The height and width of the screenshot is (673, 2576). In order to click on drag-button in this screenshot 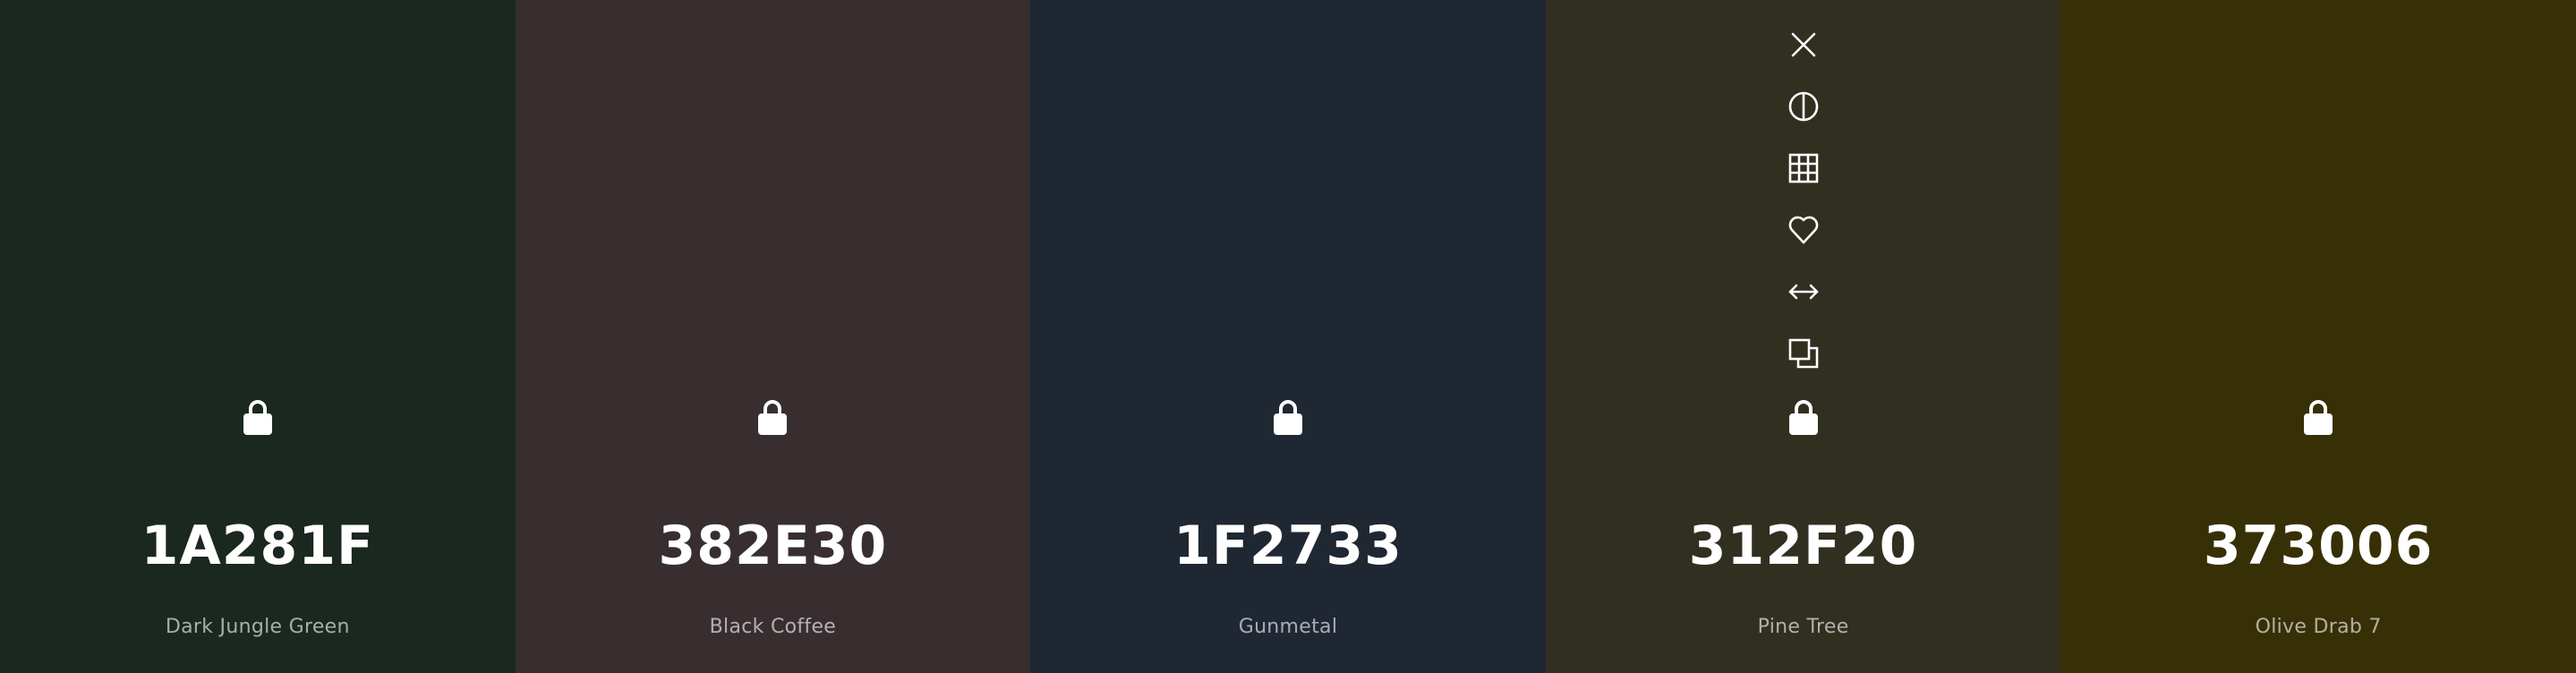, I will do `click(1803, 292)`.